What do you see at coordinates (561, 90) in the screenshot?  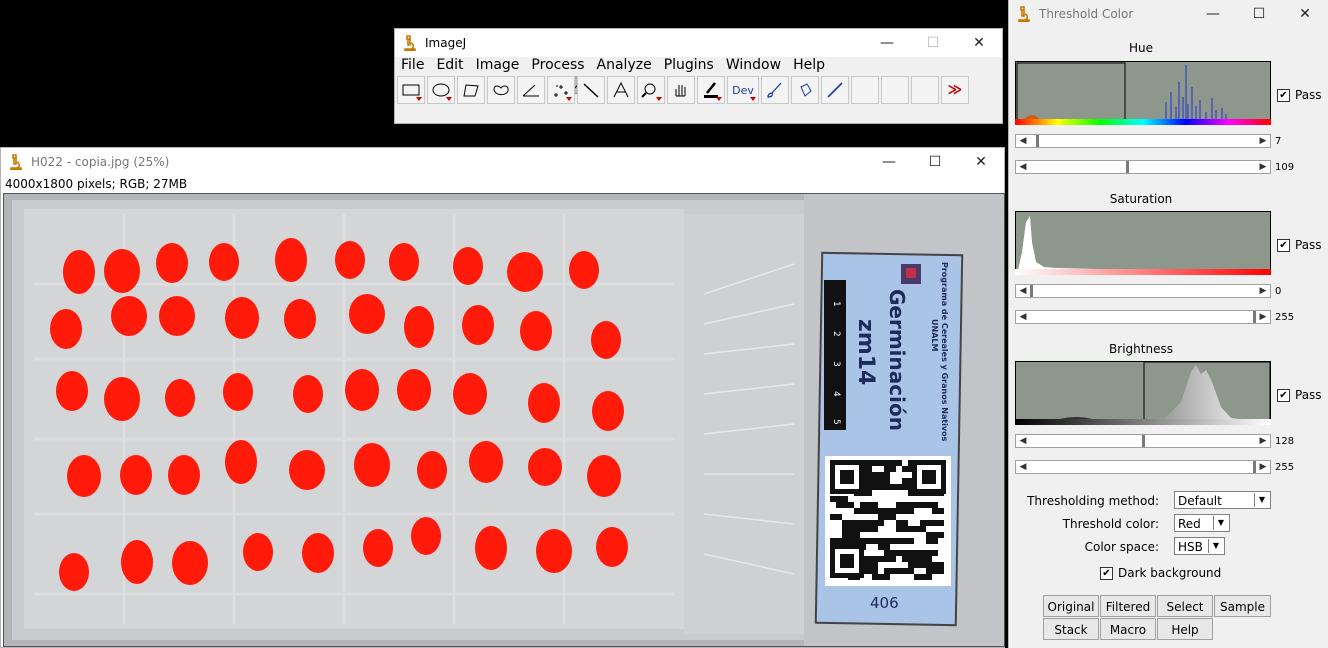 I see `multipoint-tool-icon` at bounding box center [561, 90].